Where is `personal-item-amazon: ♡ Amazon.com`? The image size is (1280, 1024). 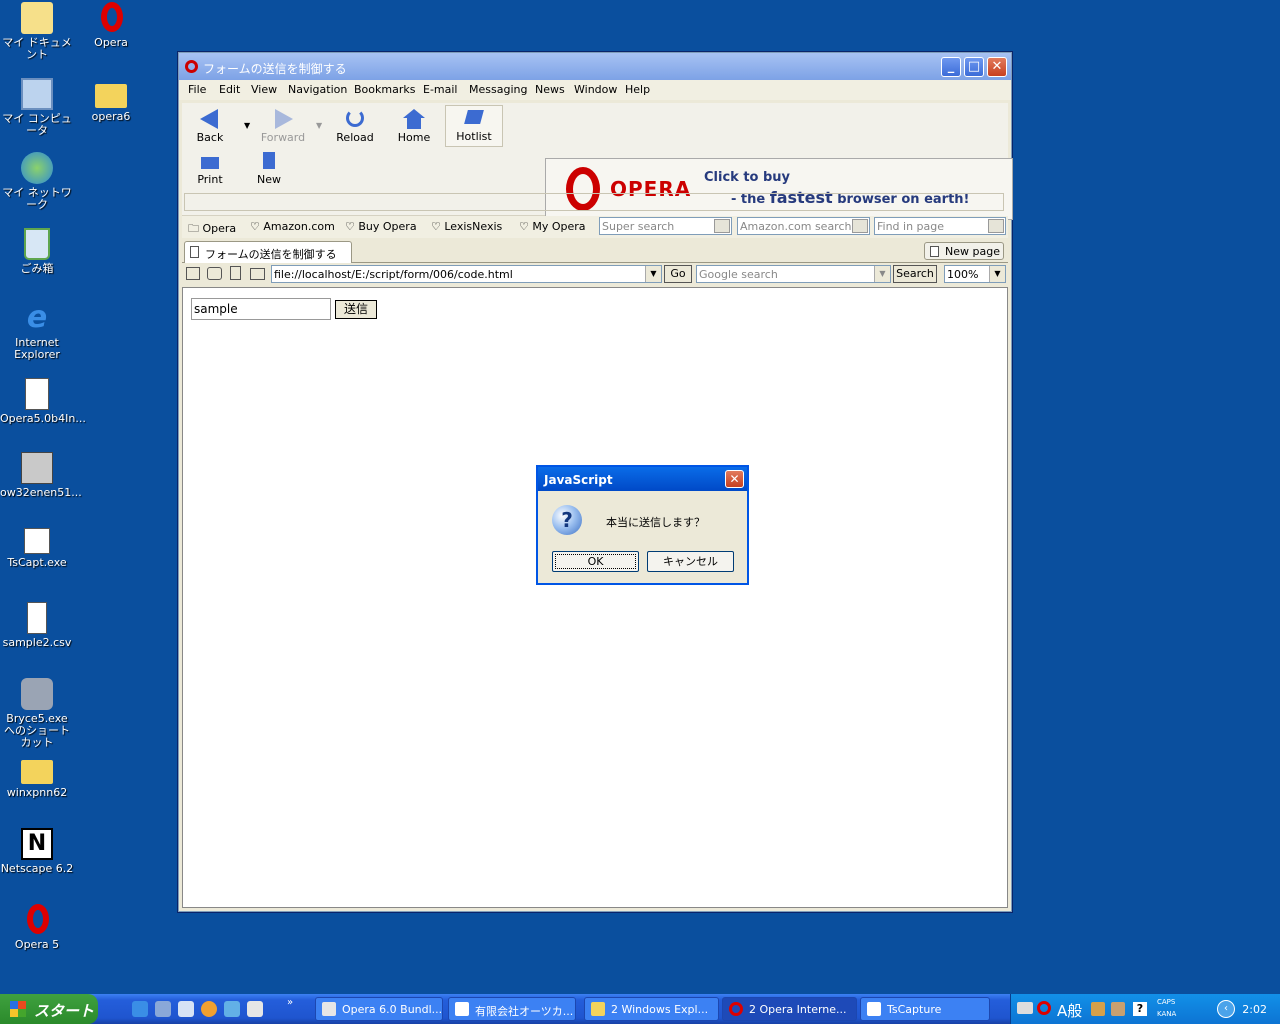 personal-item-amazon: ♡ Amazon.com is located at coordinates (292, 226).